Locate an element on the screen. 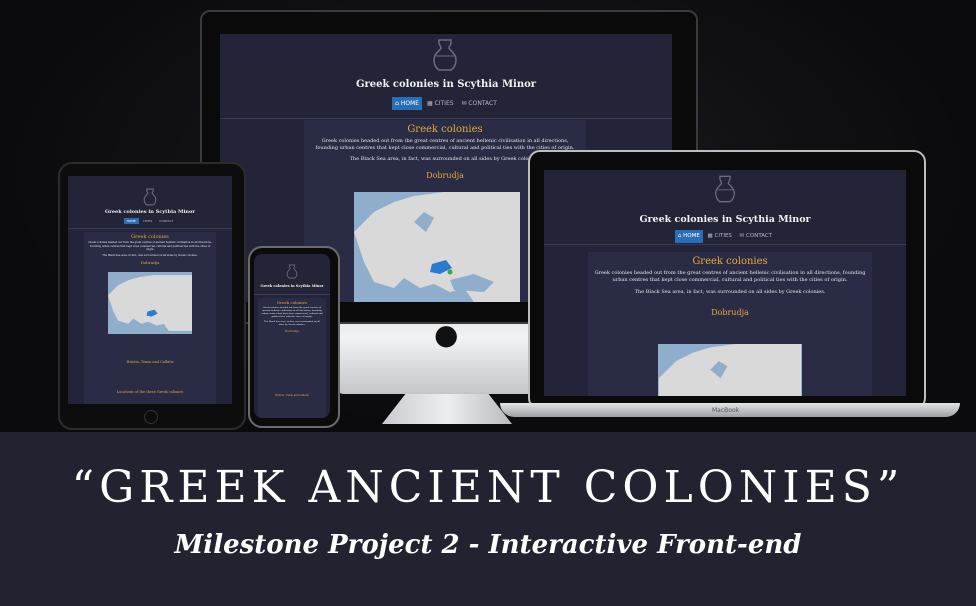 The height and width of the screenshot is (606, 976). project-headline: “GREEK ANCIENT COLONIES” is located at coordinates (488, 487).